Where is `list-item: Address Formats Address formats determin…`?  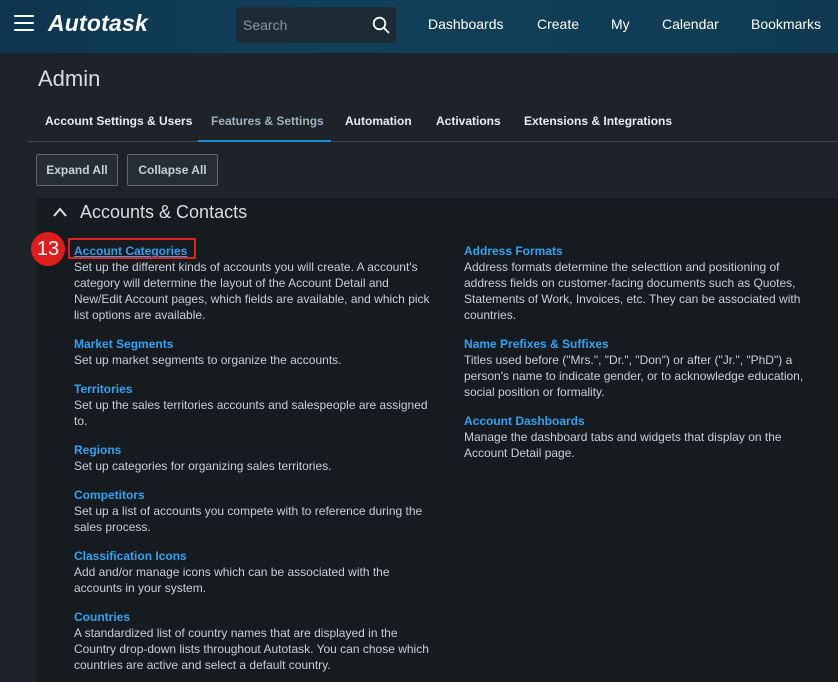
list-item: Address Formats Address formats determin… is located at coordinates (636, 283).